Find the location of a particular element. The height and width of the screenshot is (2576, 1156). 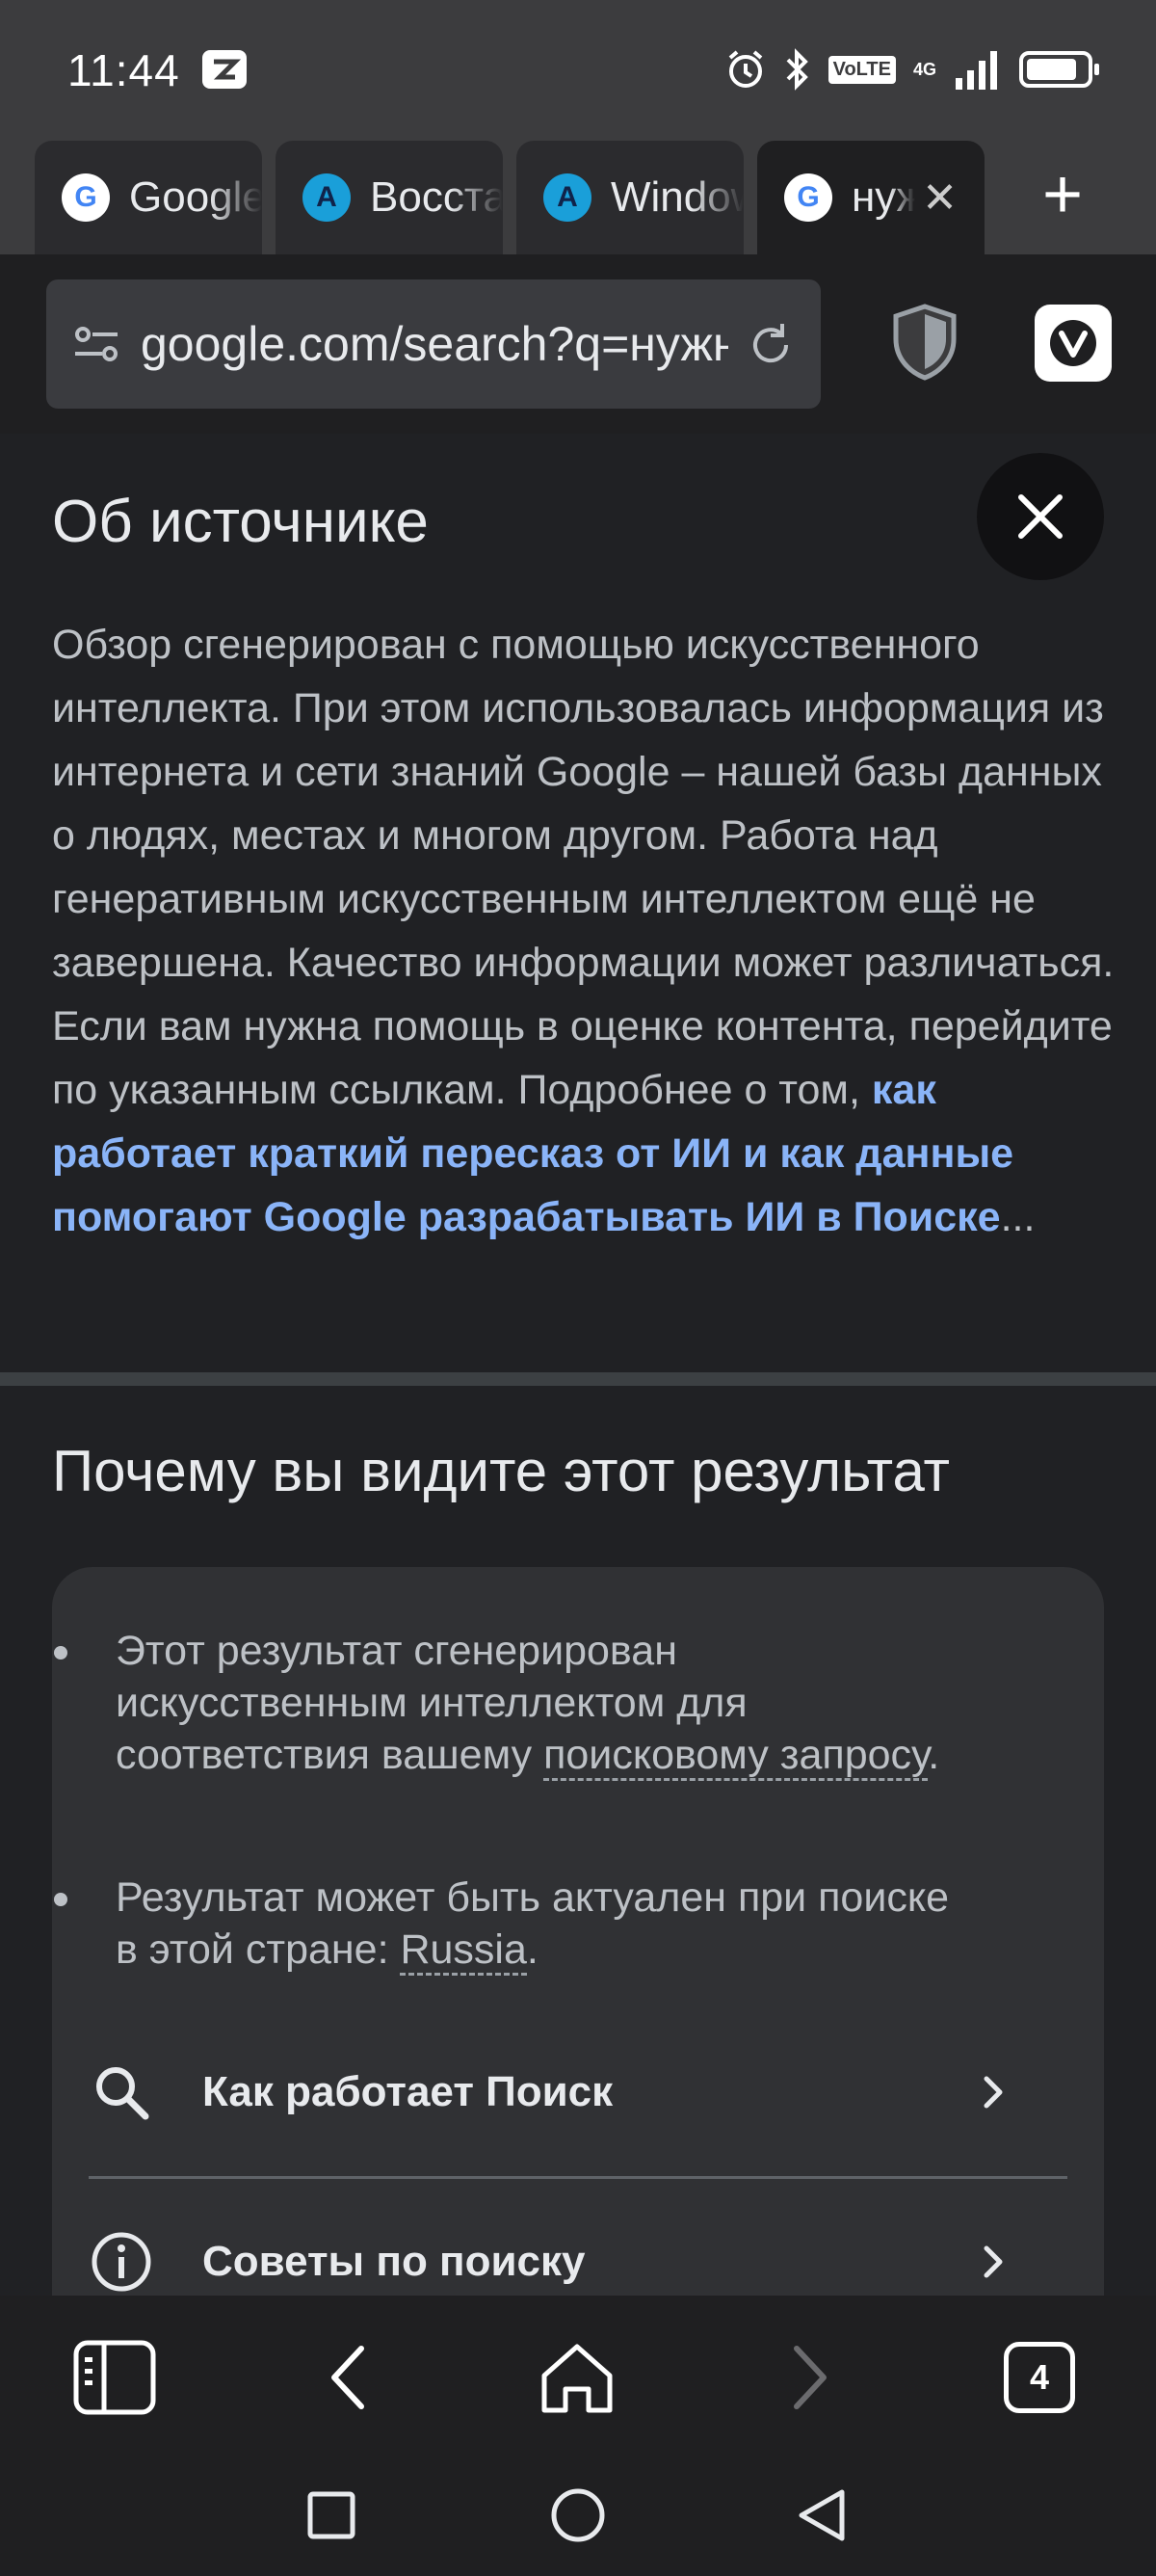

tab-switcher-button: 4 is located at coordinates (1039, 2377).